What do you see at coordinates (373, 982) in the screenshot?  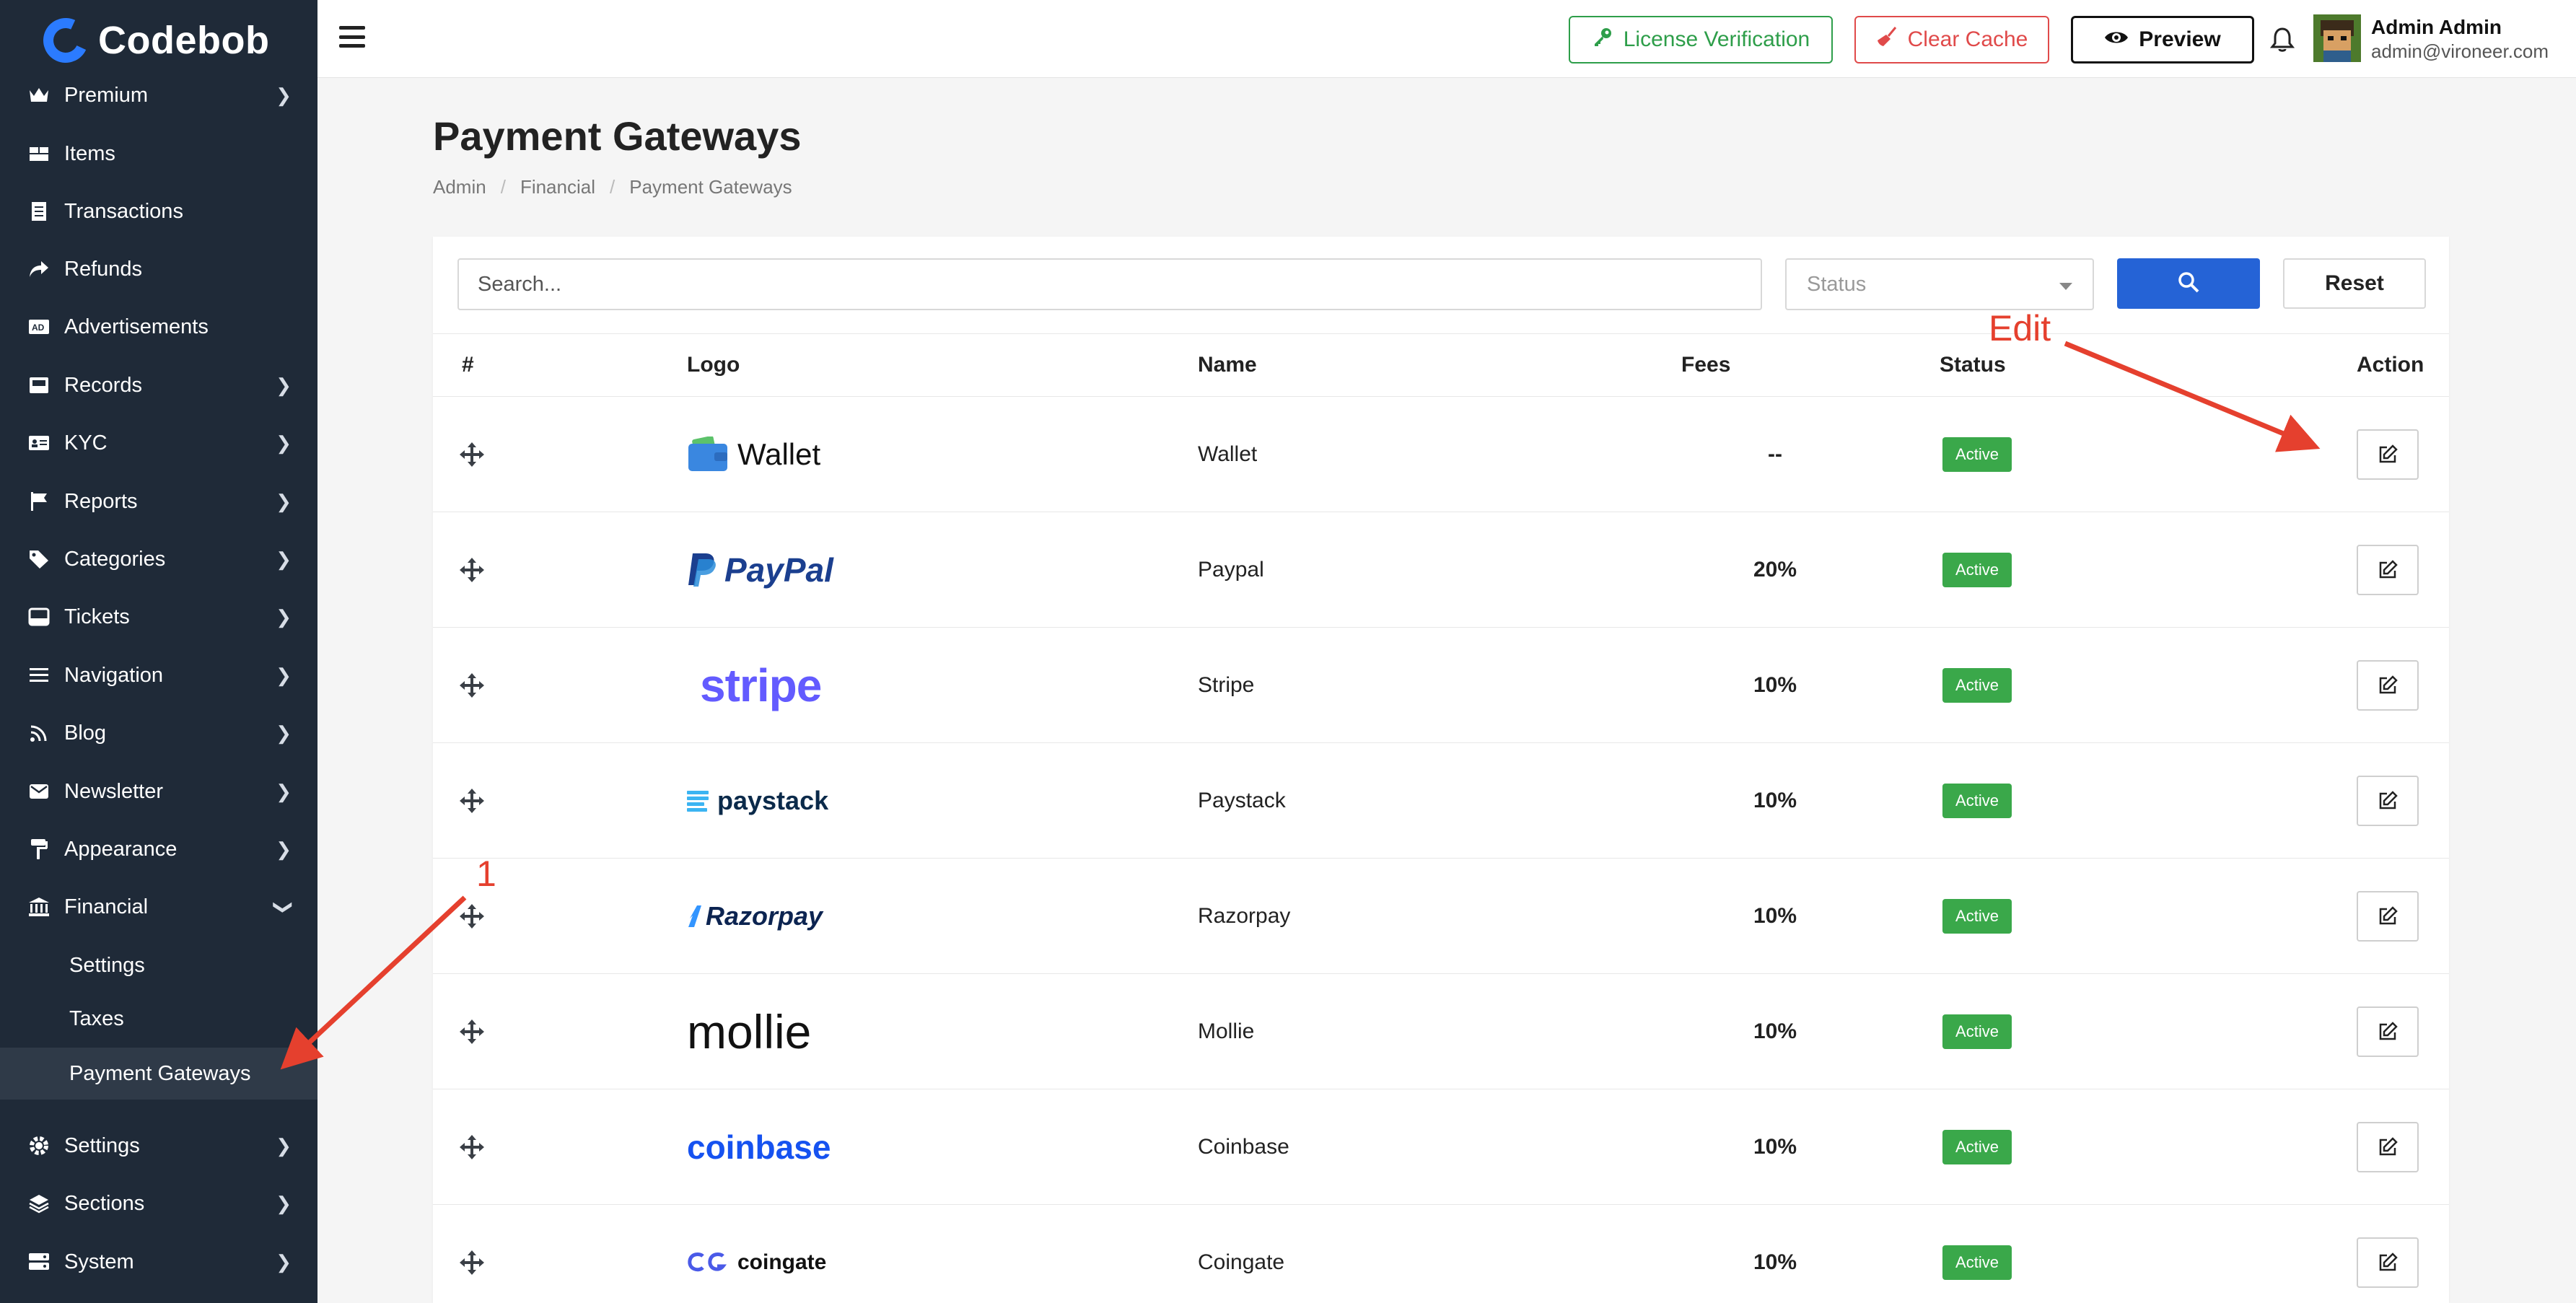 I see `annotation-arrow-step` at bounding box center [373, 982].